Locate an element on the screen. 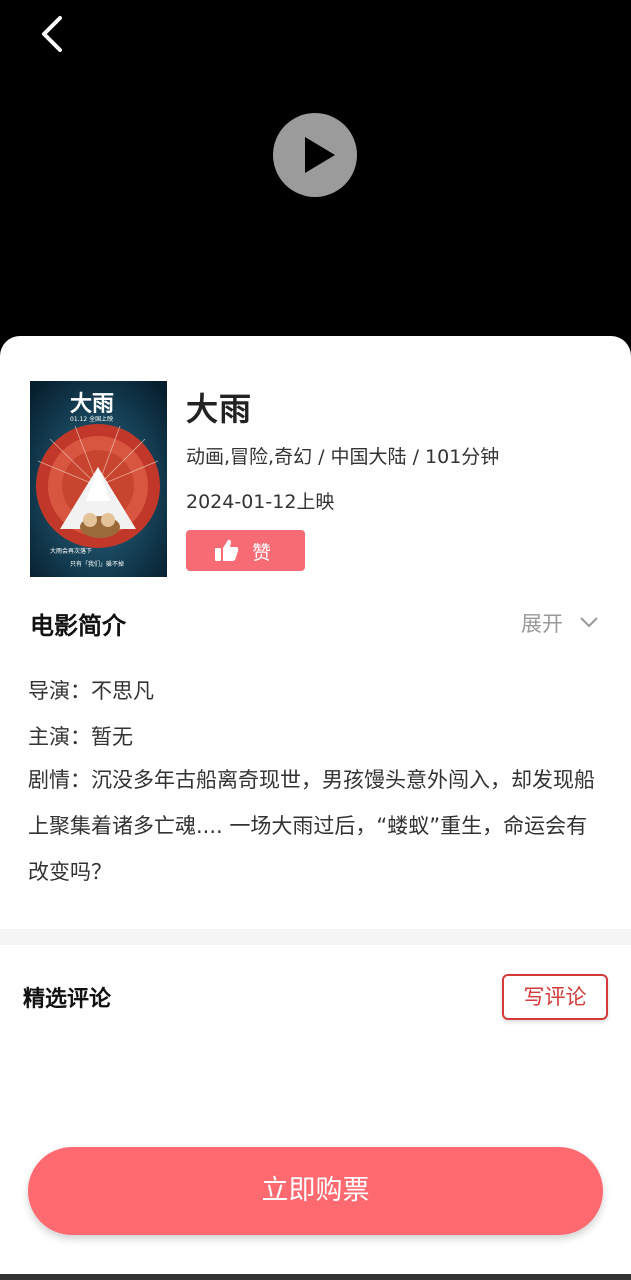 Image resolution: width=631 pixels, height=1280 pixels. chevron-down-icon is located at coordinates (589, 622).